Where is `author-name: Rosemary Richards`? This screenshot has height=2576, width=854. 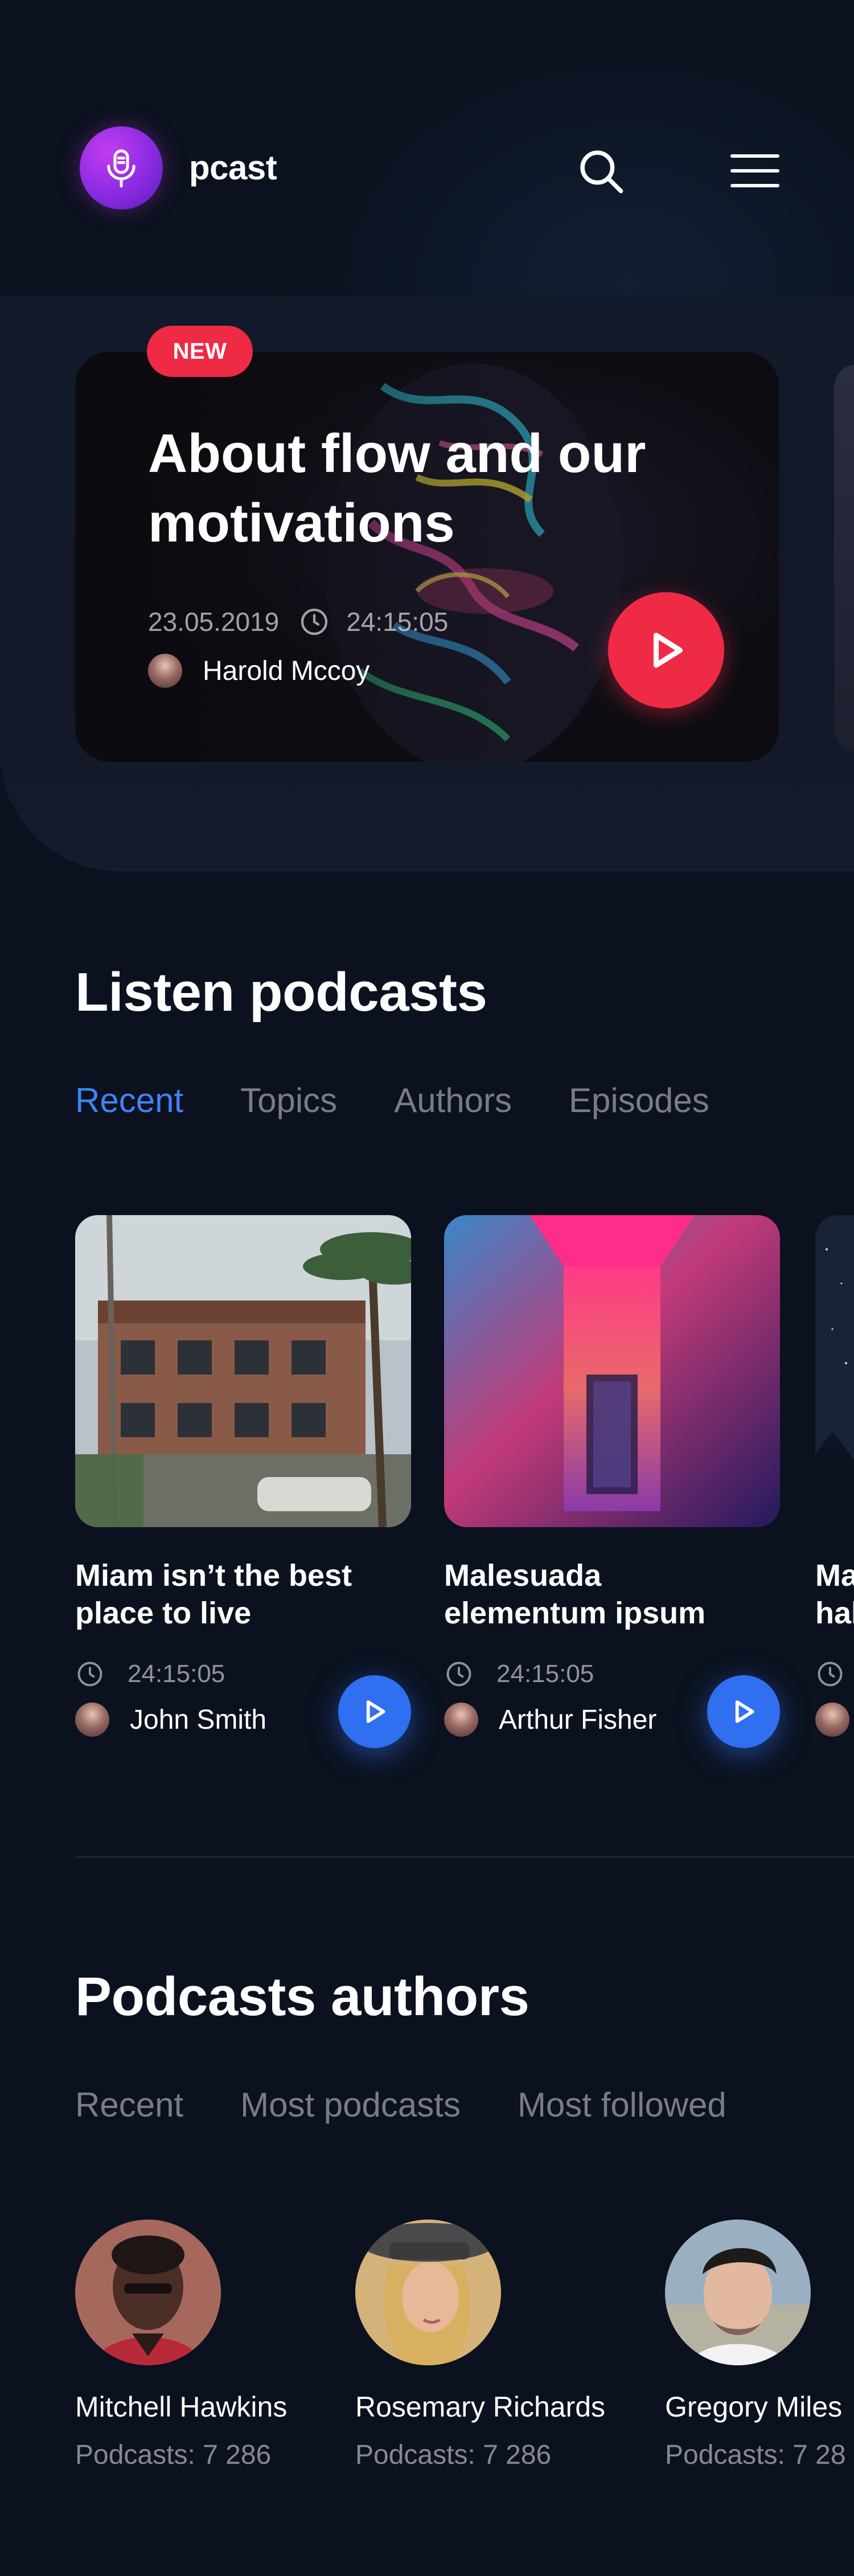 author-name: Rosemary Richards is located at coordinates (480, 2407).